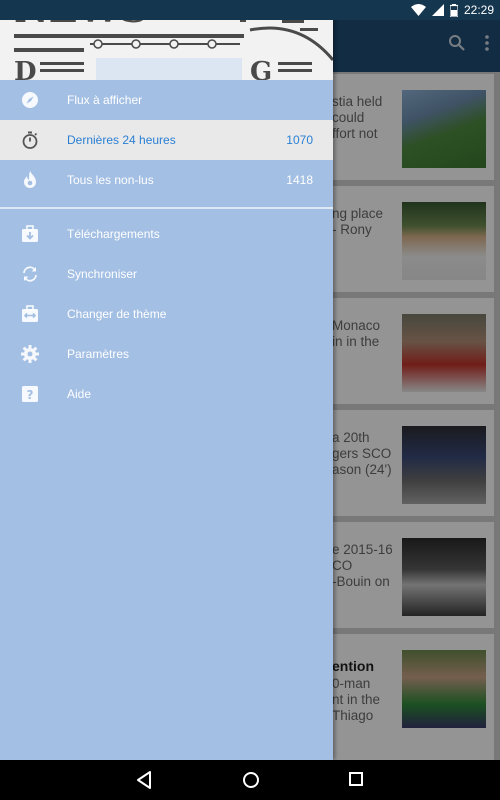  What do you see at coordinates (437, 10) in the screenshot?
I see `cellular-icon` at bounding box center [437, 10].